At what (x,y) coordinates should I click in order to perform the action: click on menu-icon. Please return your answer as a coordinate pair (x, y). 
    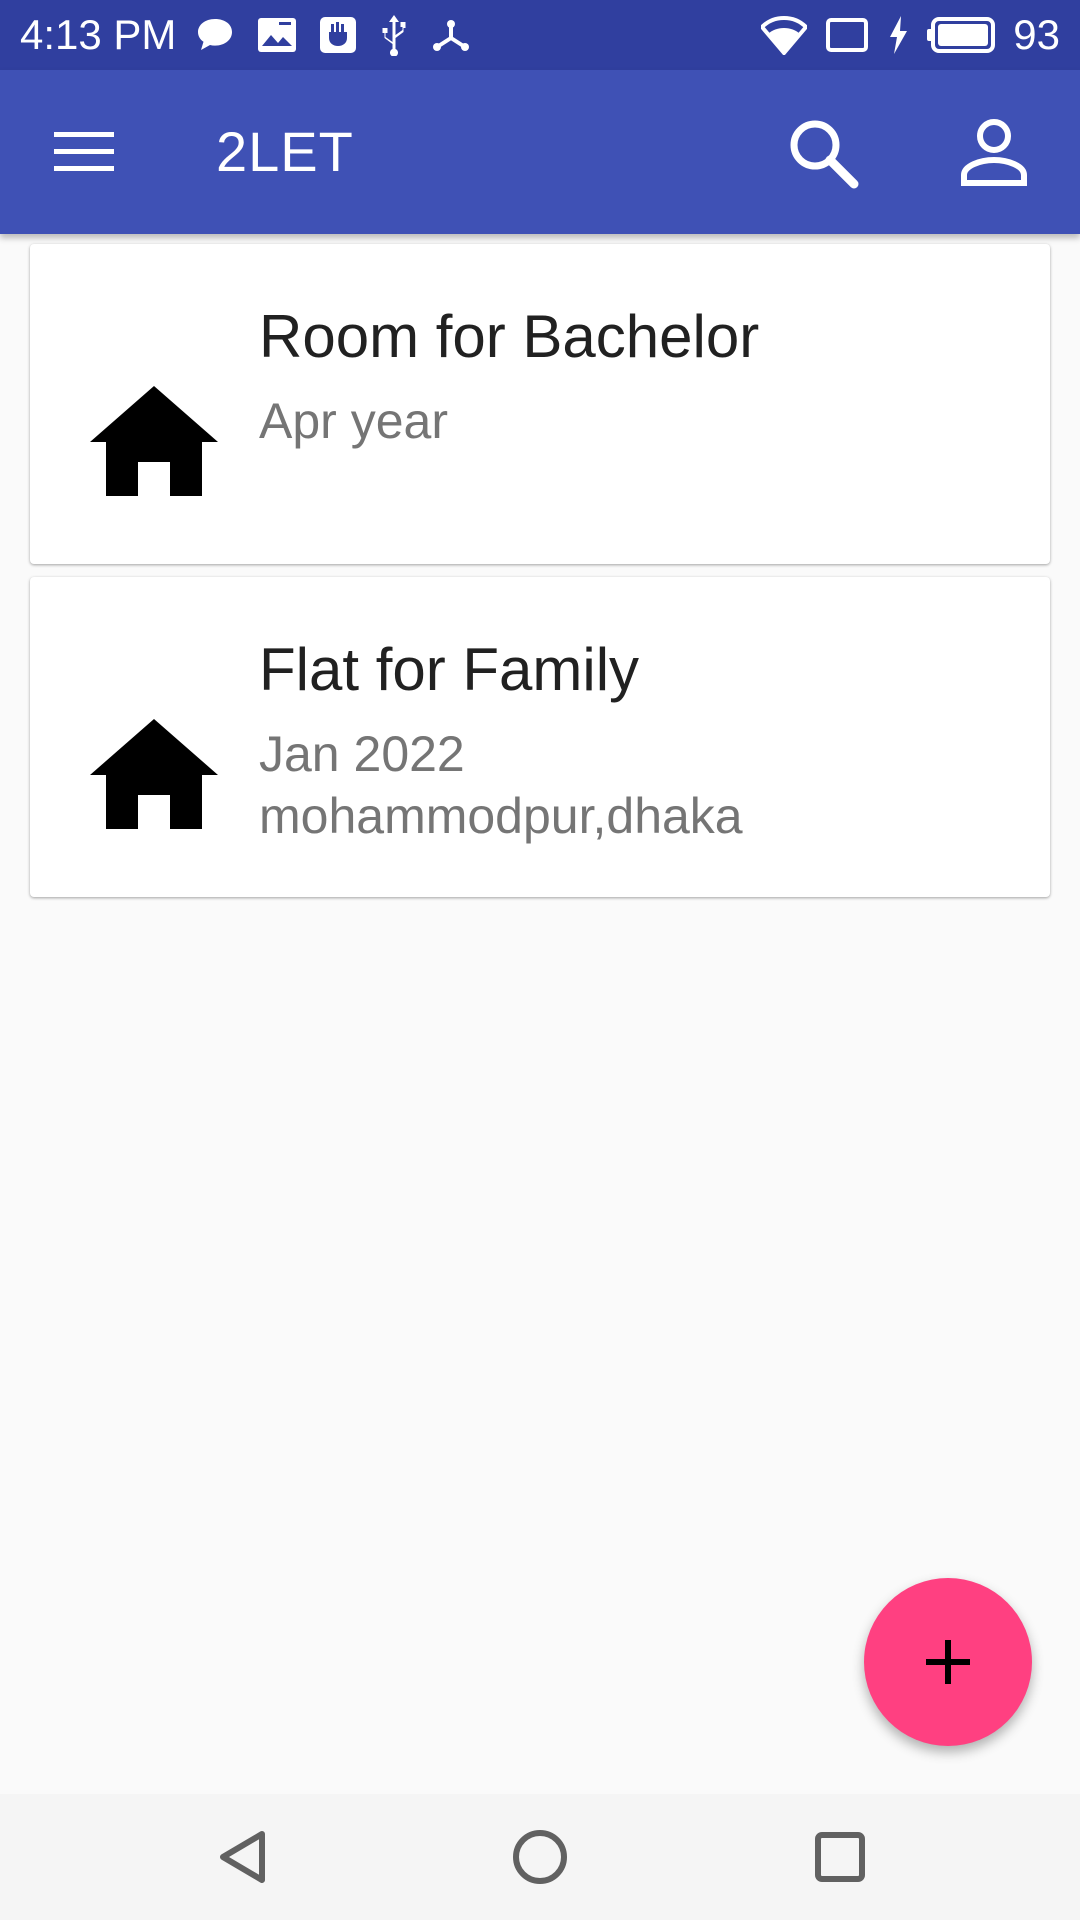
    Looking at the image, I should click on (84, 151).